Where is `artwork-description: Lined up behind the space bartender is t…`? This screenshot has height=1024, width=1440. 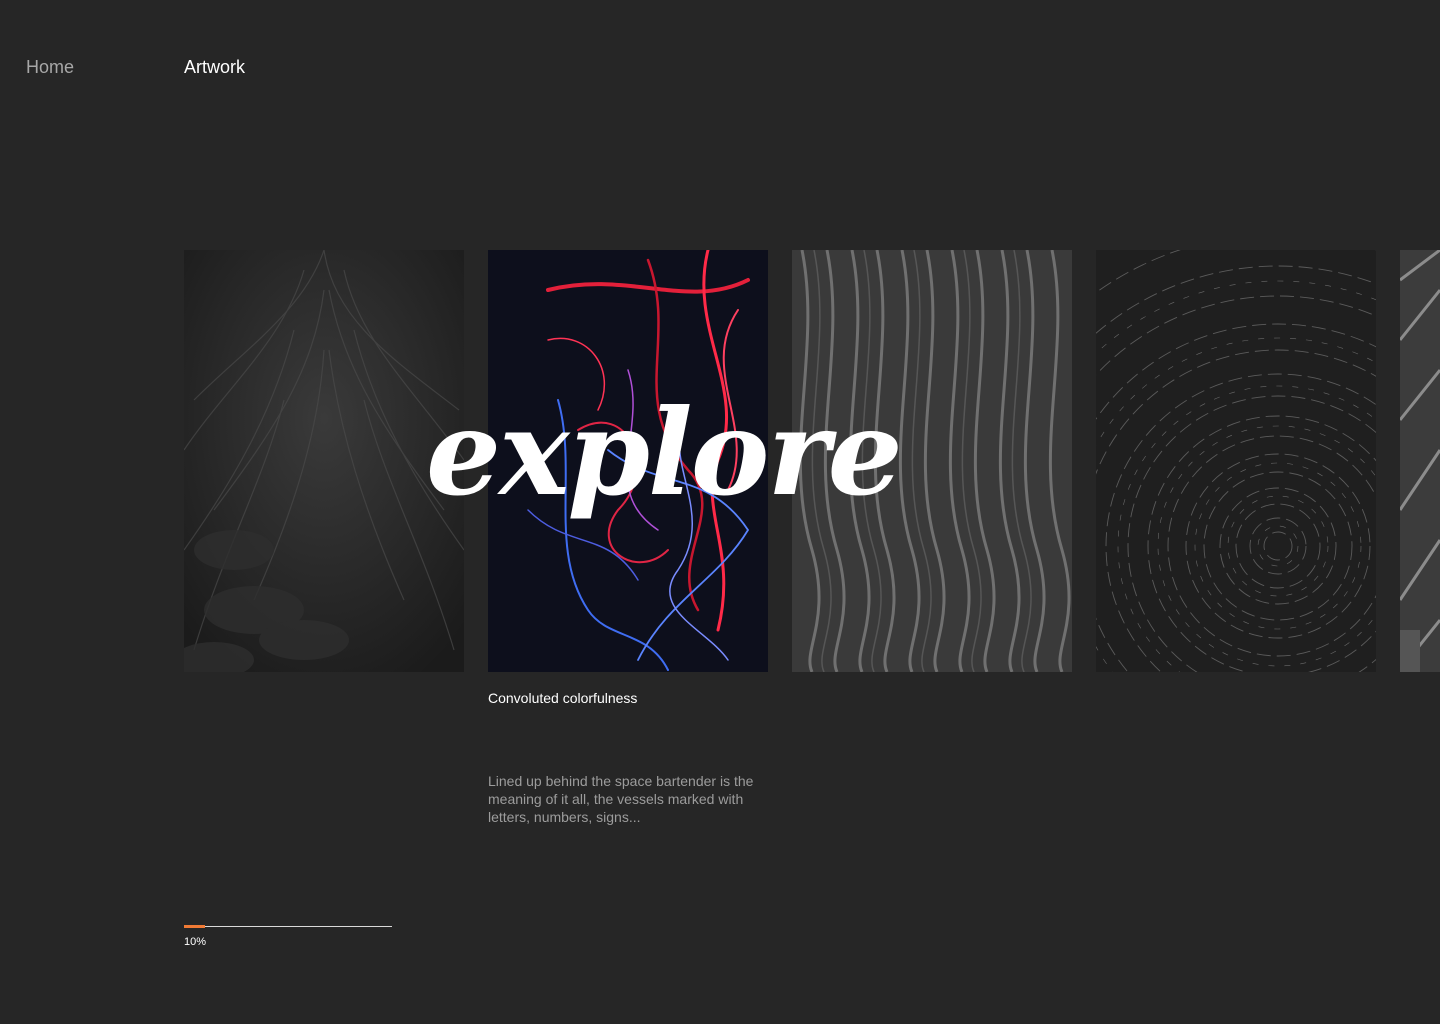
artwork-description: Lined up behind the space bartender is t… is located at coordinates (621, 799).